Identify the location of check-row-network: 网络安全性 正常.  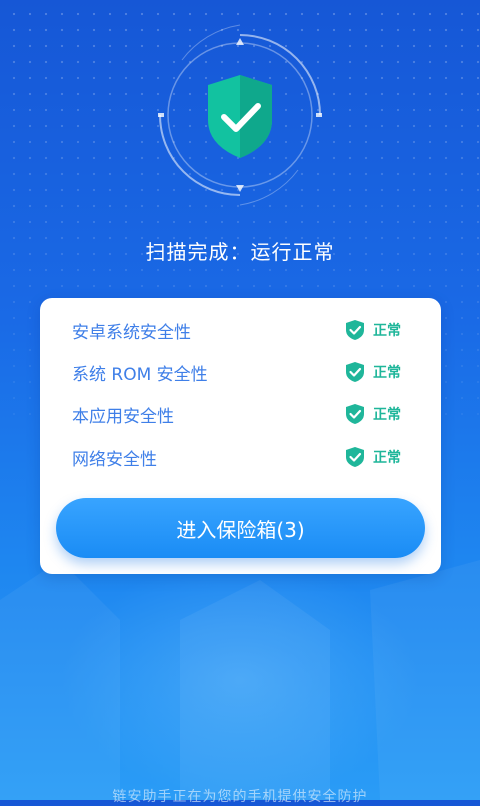
(236, 457).